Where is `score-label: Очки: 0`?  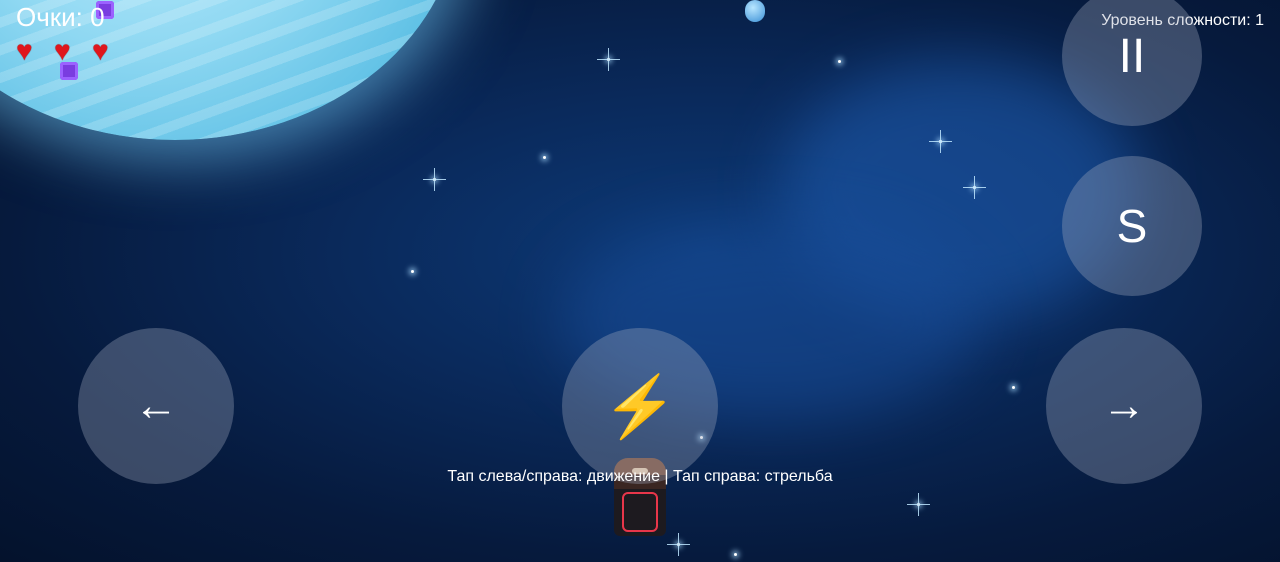 score-label: Очки: 0 is located at coordinates (60, 17).